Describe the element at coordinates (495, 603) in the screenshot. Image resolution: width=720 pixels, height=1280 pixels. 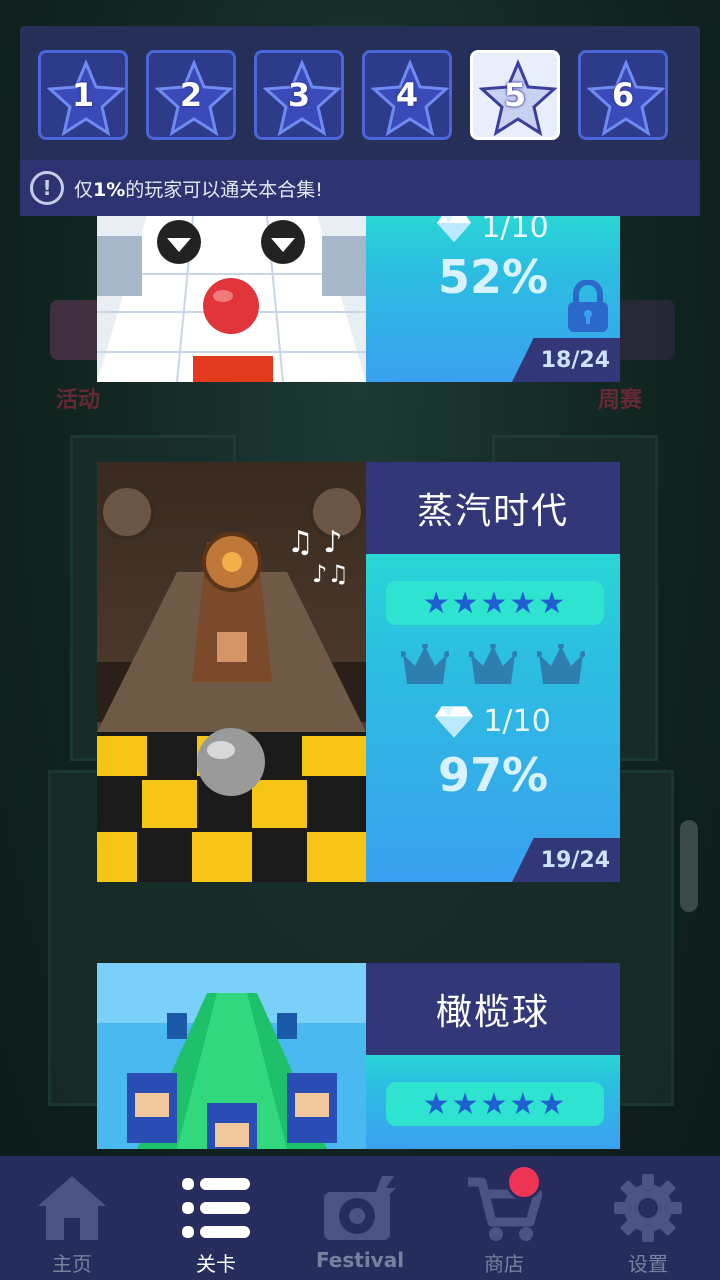
I see `level-2-star-rating: ★★★★★` at that location.